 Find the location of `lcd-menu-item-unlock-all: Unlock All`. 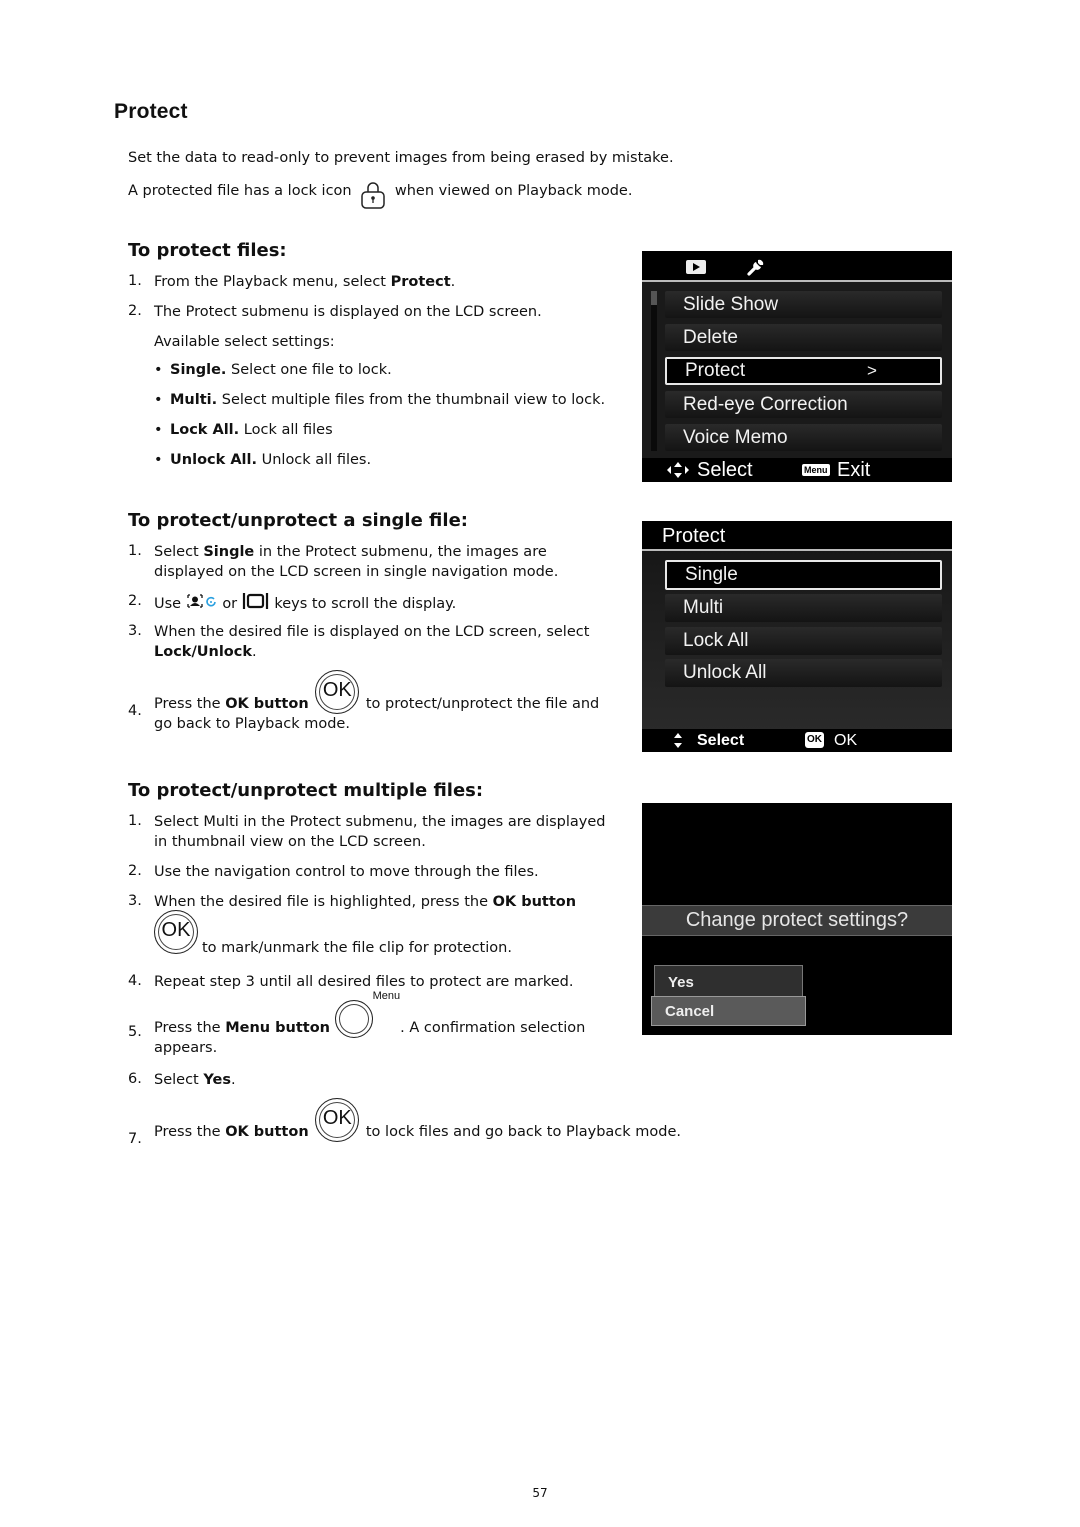

lcd-menu-item-unlock-all: Unlock All is located at coordinates (803, 673).